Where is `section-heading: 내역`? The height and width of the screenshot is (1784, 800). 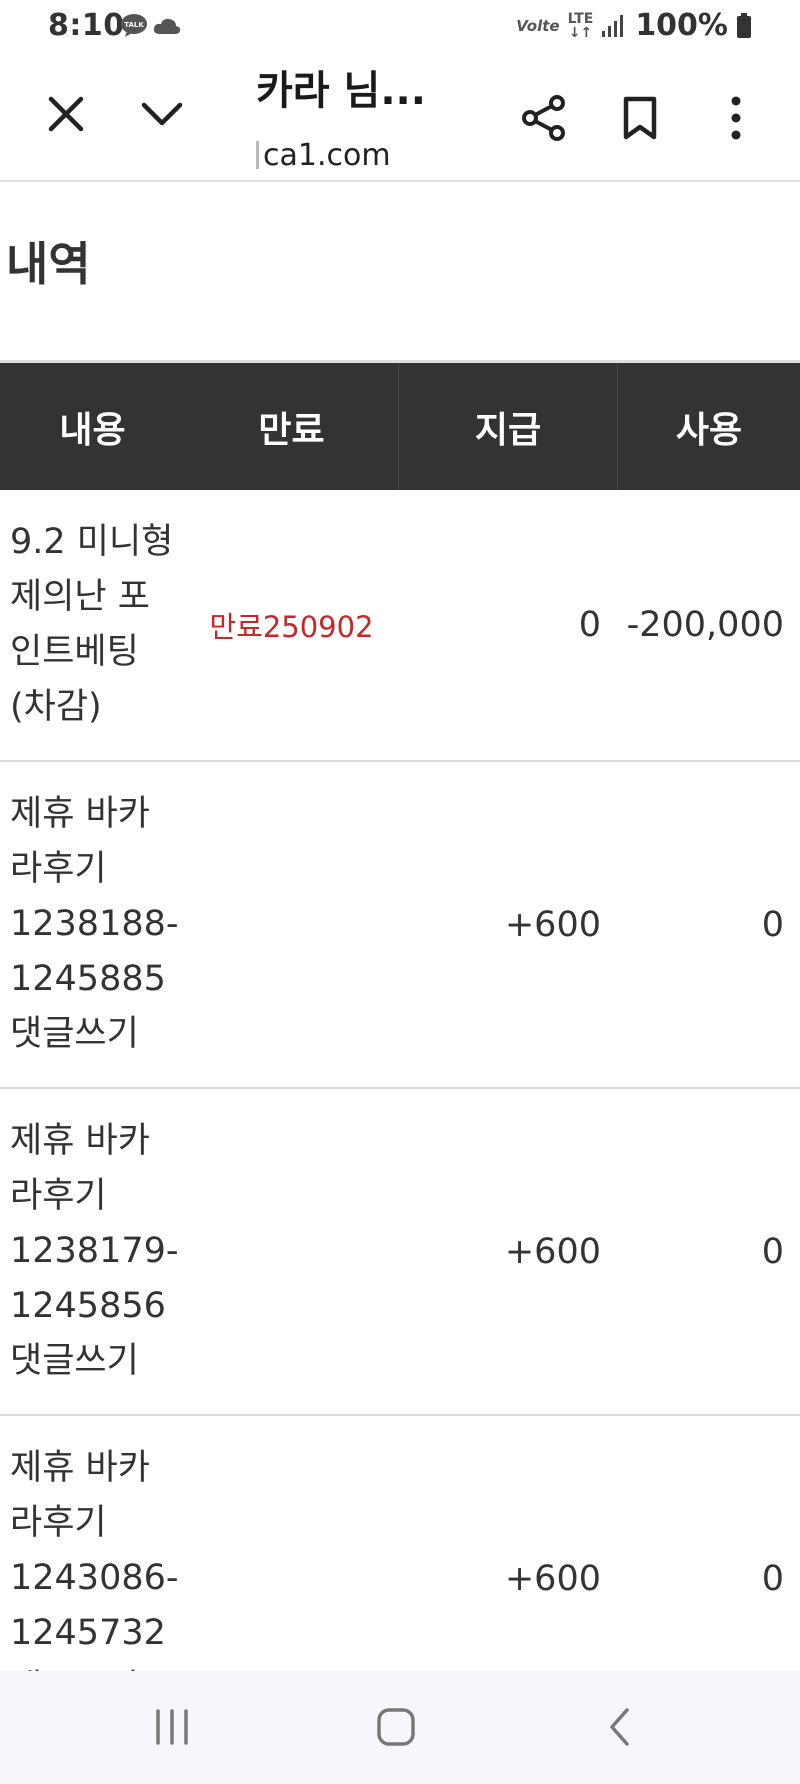 section-heading: 내역 is located at coordinates (48, 264).